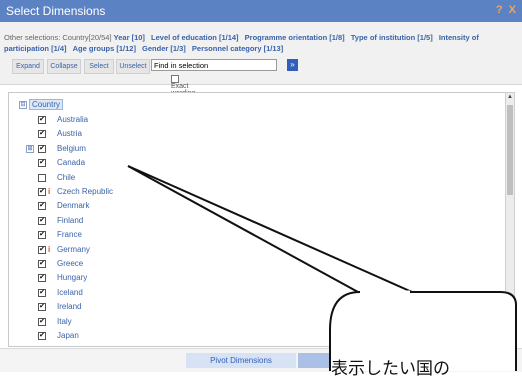 The width and height of the screenshot is (522, 379). Describe the element at coordinates (56, 11) in the screenshot. I see `dialog-title: Select Dimensions` at that location.